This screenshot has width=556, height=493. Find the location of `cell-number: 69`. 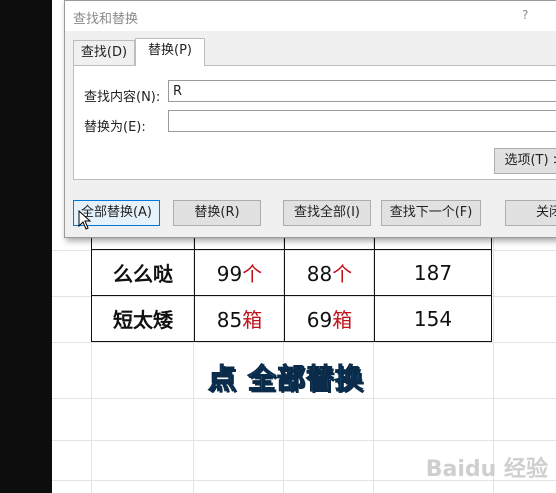

cell-number: 69 is located at coordinates (319, 320).